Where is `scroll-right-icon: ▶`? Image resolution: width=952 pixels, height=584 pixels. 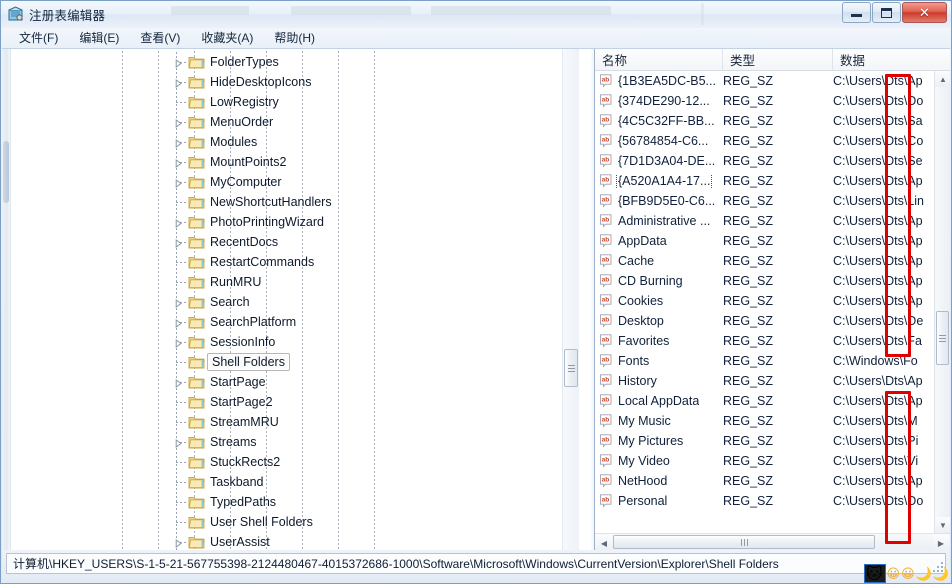 scroll-right-icon: ▶ is located at coordinates (941, 542).